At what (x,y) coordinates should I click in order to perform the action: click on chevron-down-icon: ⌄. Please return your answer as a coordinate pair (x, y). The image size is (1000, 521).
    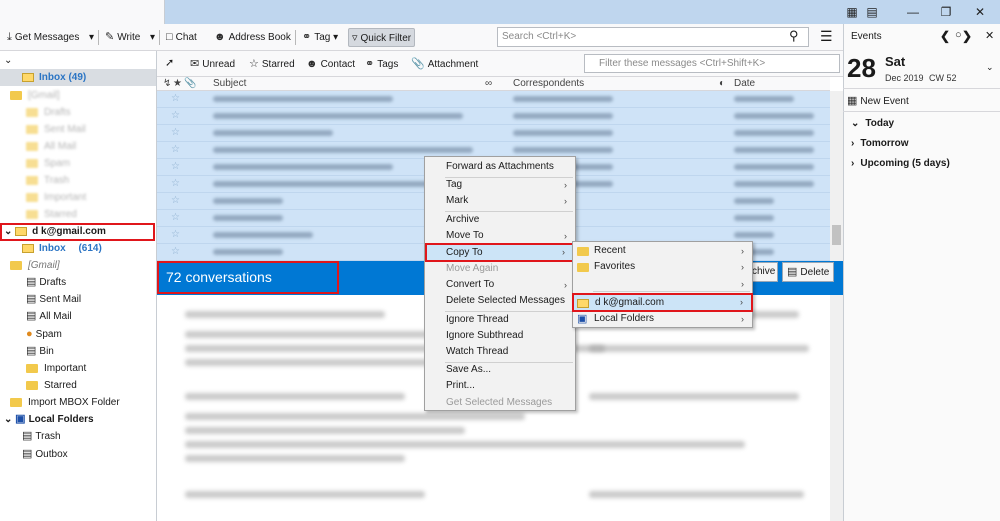
    Looking at the image, I should click on (990, 67).